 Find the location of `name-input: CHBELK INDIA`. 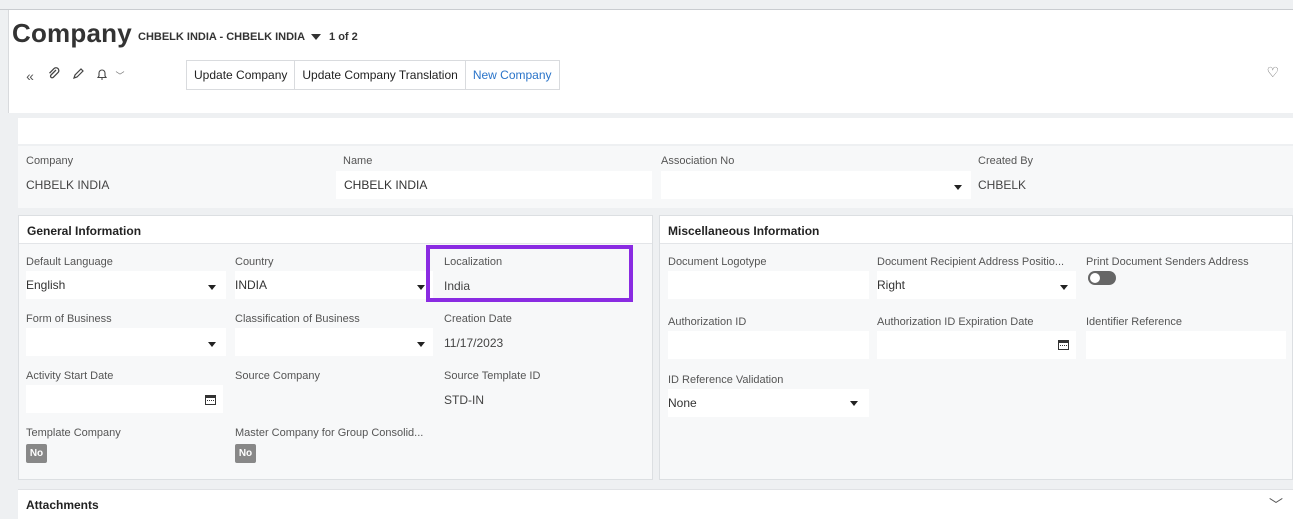

name-input: CHBELK INDIA is located at coordinates (494, 185).